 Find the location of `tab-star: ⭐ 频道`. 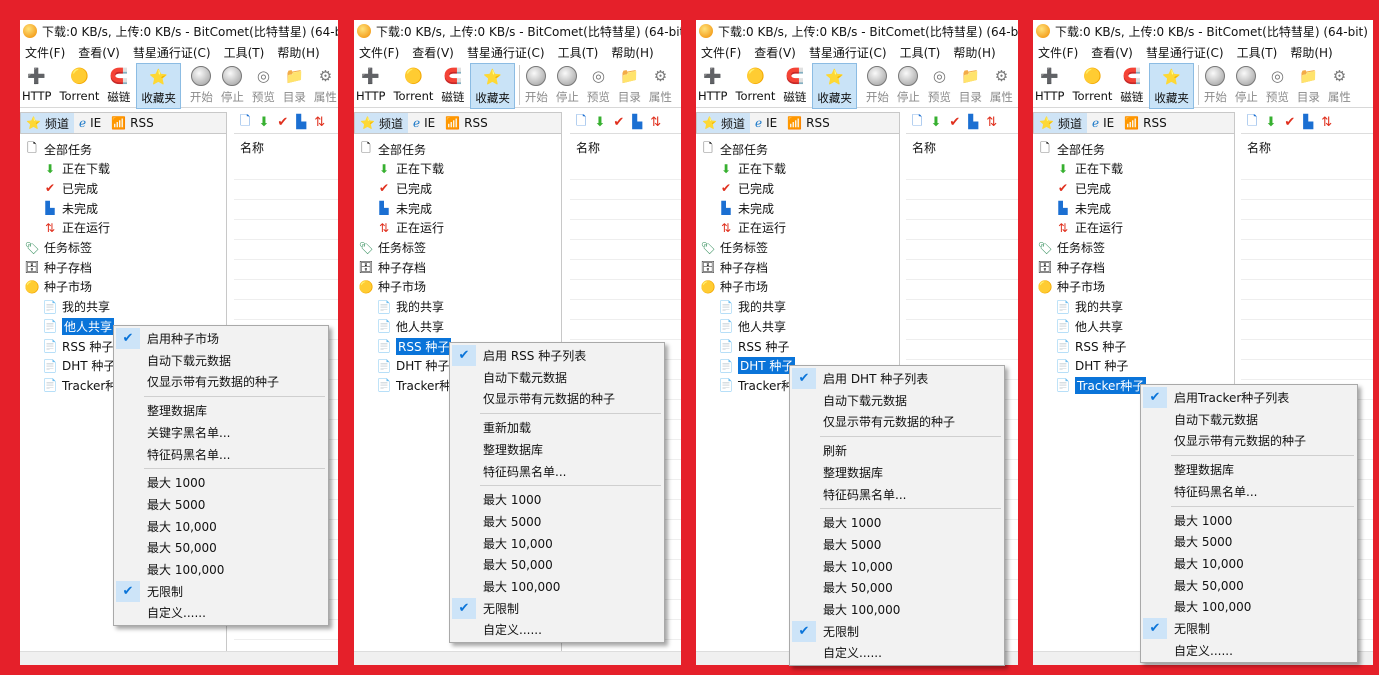

tab-star: ⭐ 频道 is located at coordinates (1060, 123).